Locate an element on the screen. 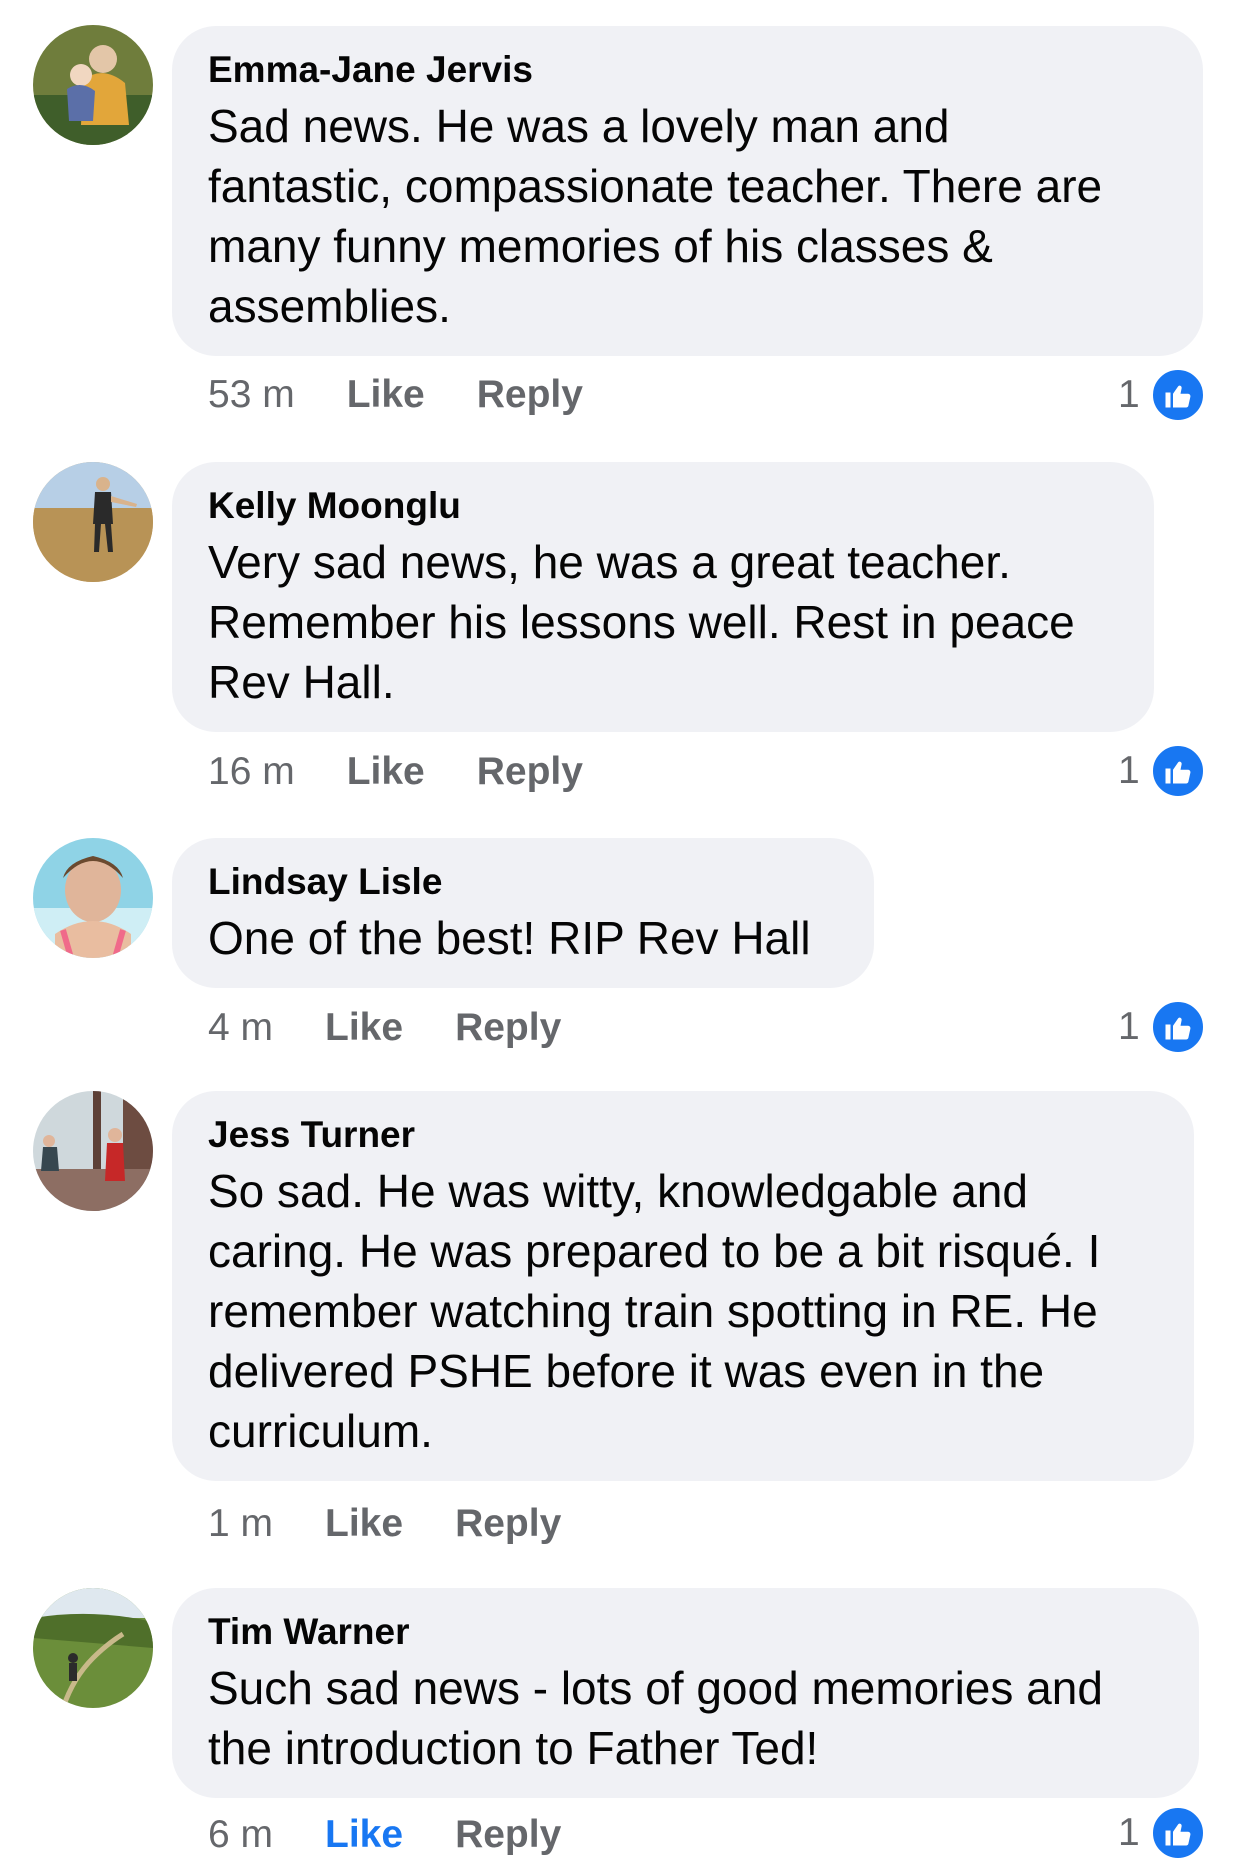  author-name: Kelly Moonglu is located at coordinates (663, 506).